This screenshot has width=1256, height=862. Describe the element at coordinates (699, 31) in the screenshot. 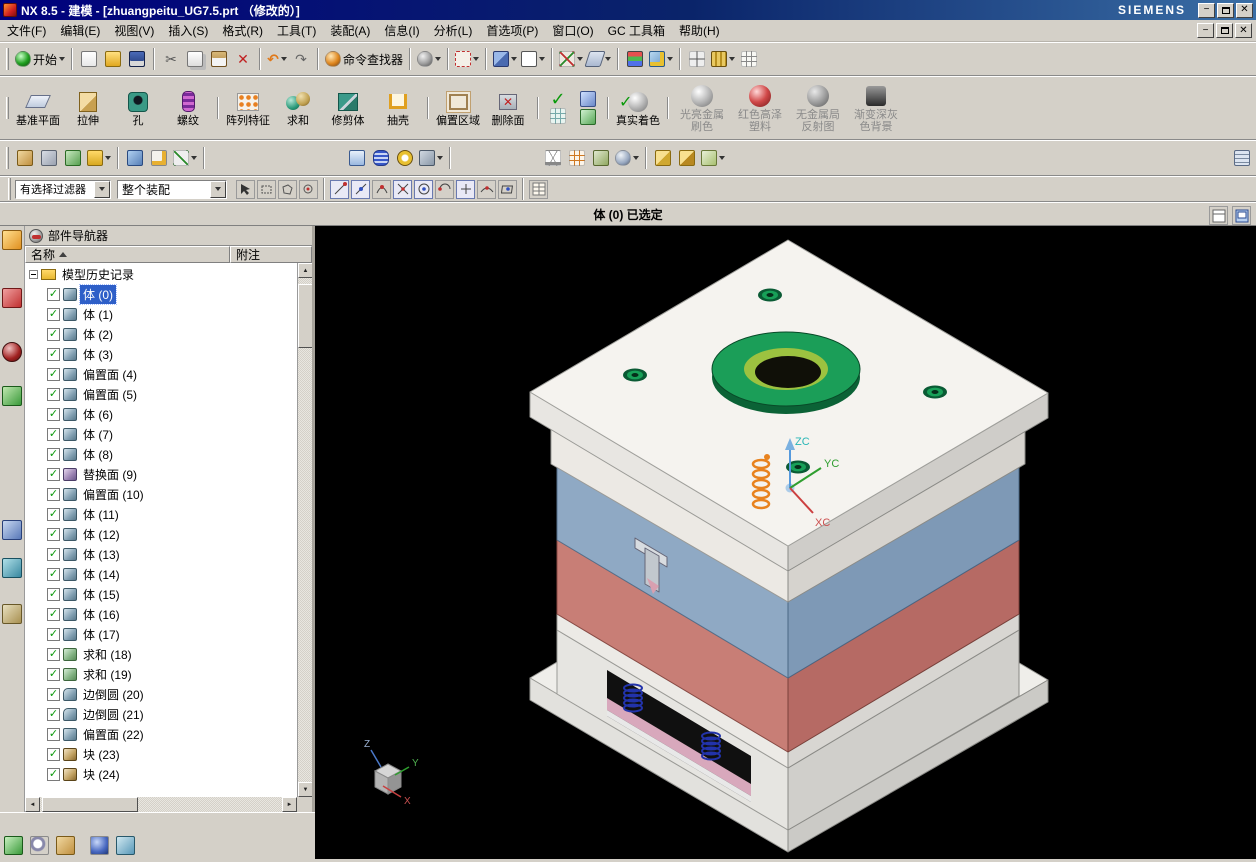

I see `menu-help: 帮助(H)` at that location.